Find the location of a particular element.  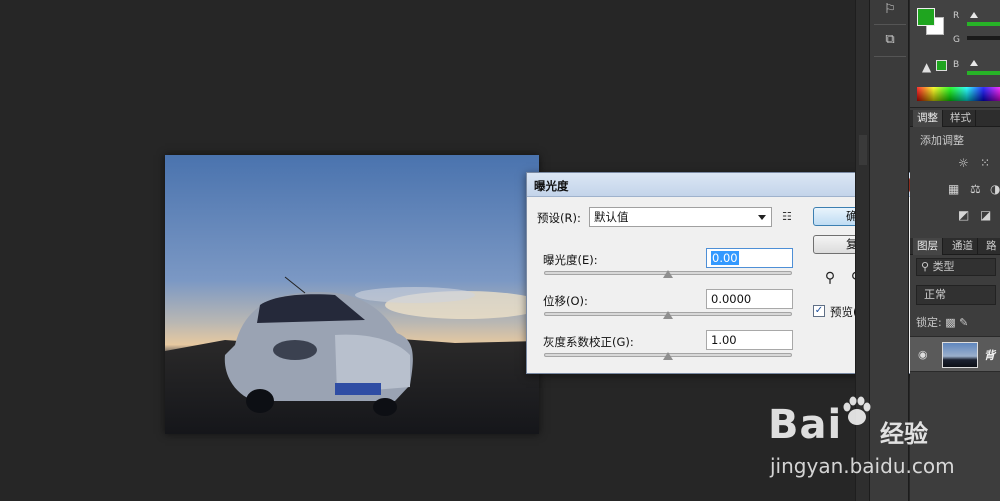

gamma-value: 1.00 is located at coordinates (724, 340).